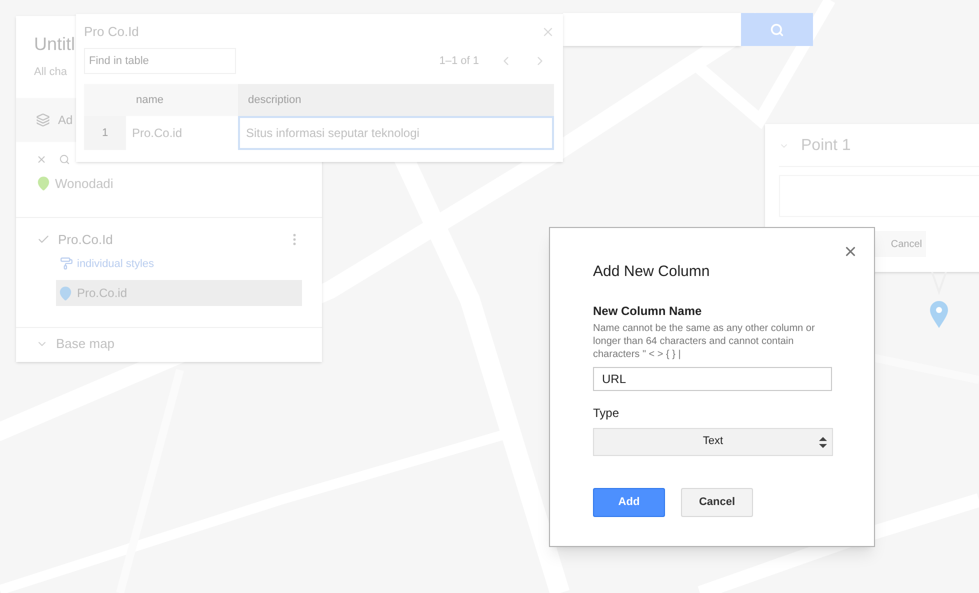  What do you see at coordinates (823, 442) in the screenshot?
I see `updown-icon` at bounding box center [823, 442].